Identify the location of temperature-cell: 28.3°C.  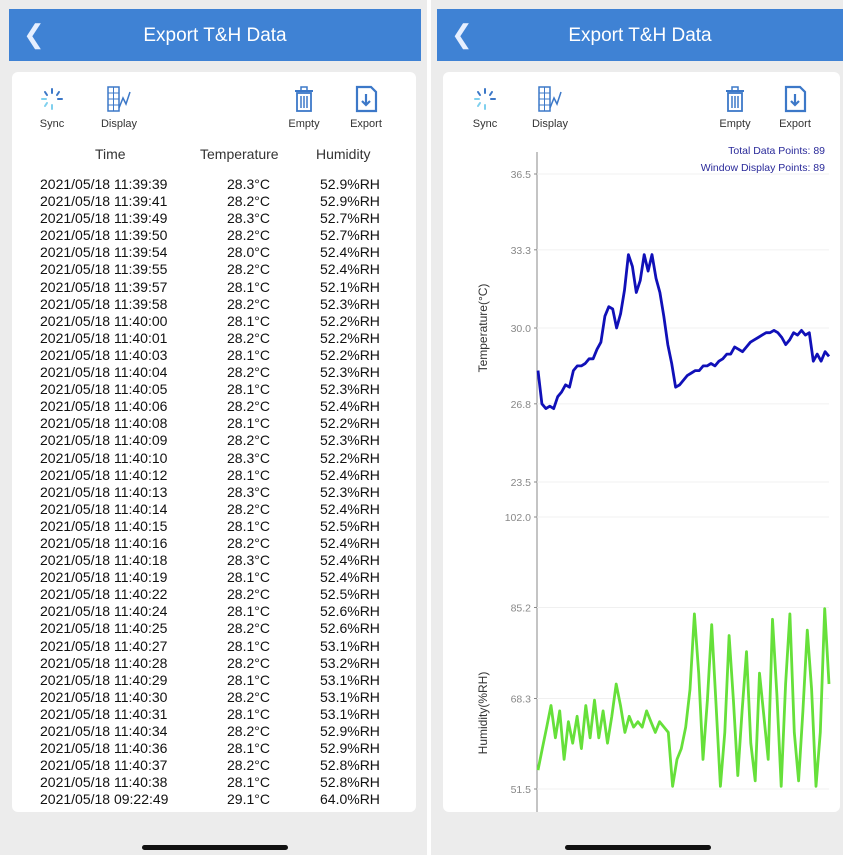
(248, 218).